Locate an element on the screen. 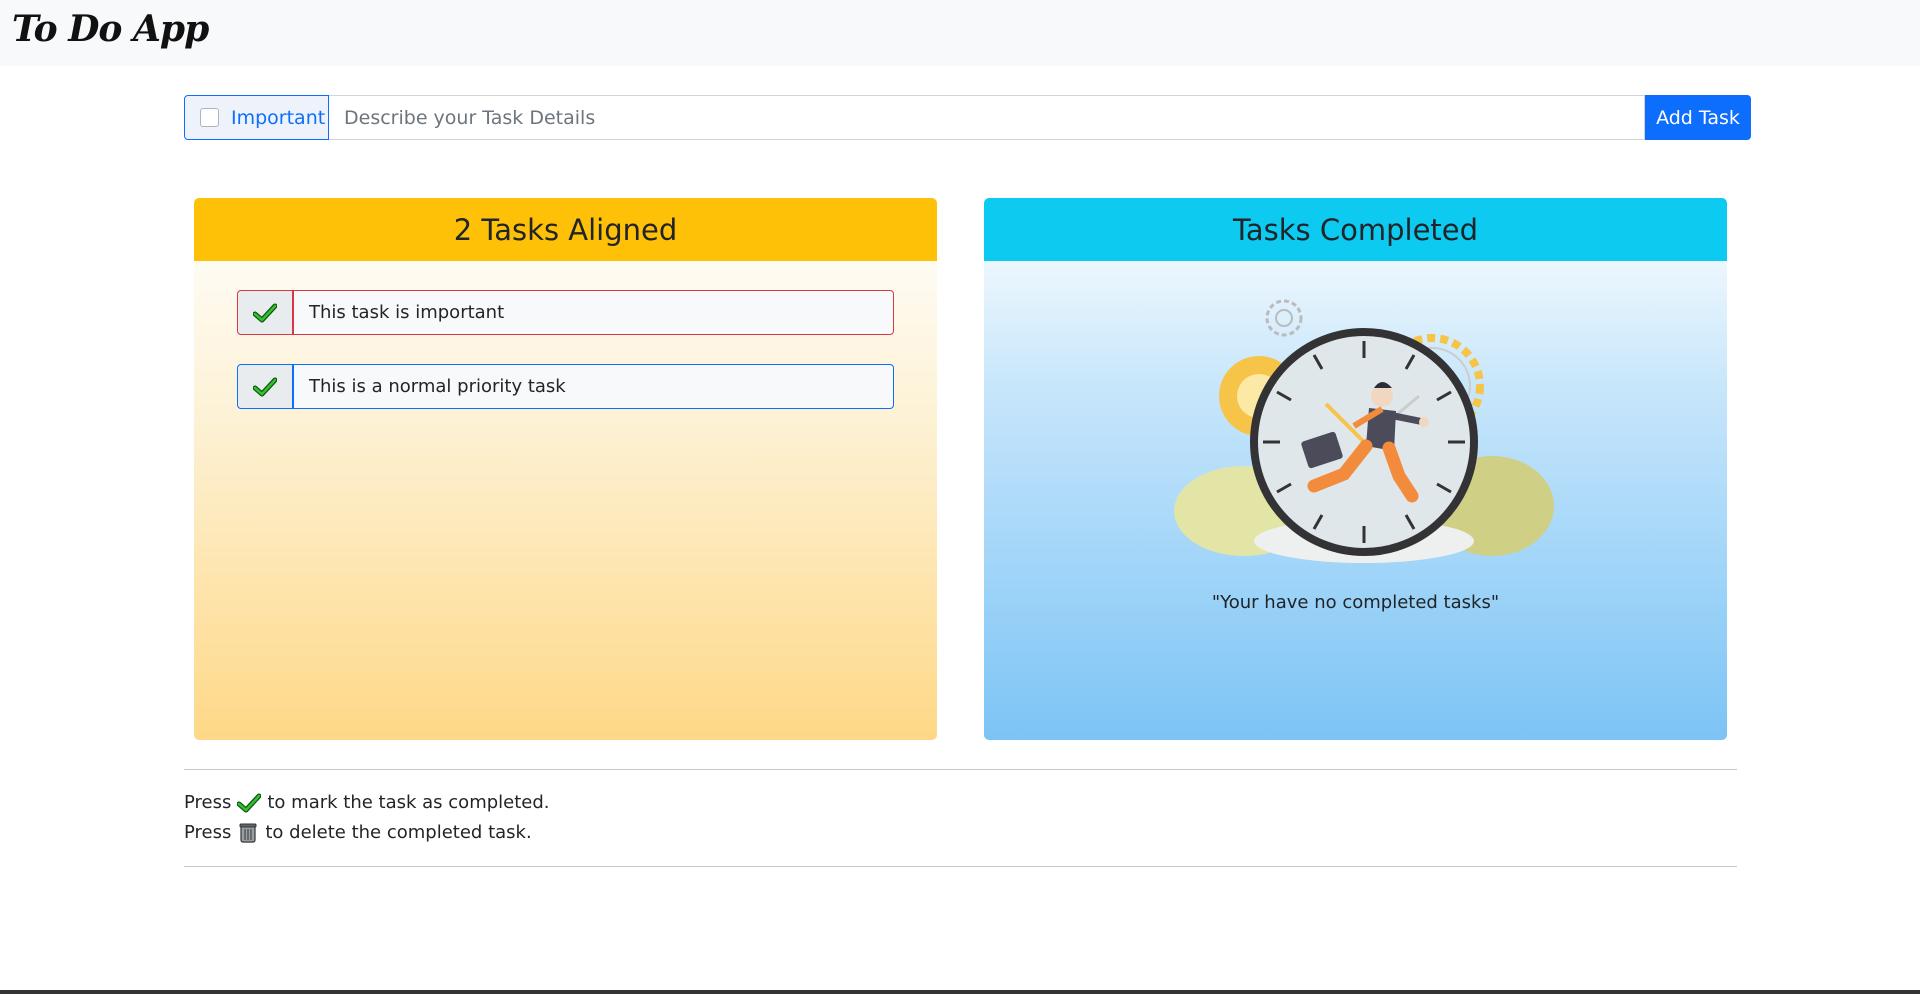 The width and height of the screenshot is (1920, 994). important-label: Important is located at coordinates (278, 117).